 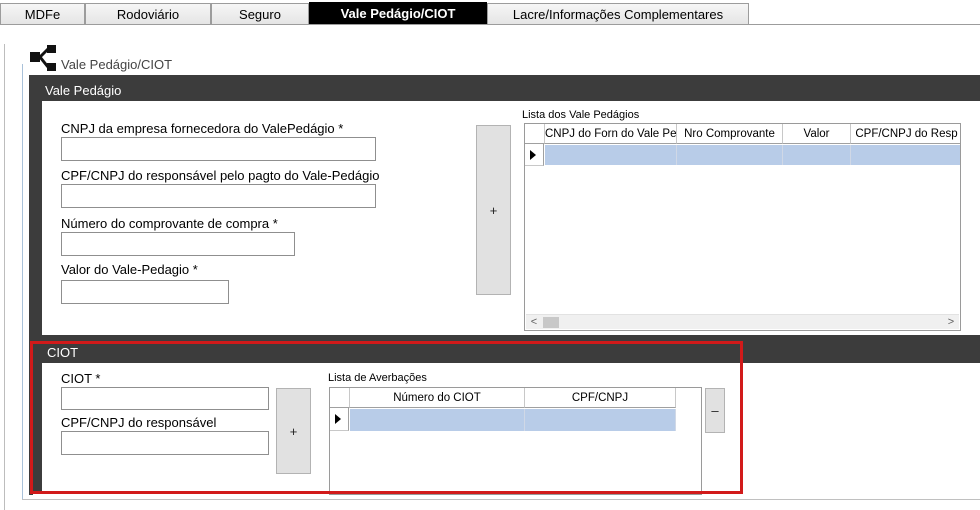 I want to click on group-frame-bottom, so click(x=501, y=499).